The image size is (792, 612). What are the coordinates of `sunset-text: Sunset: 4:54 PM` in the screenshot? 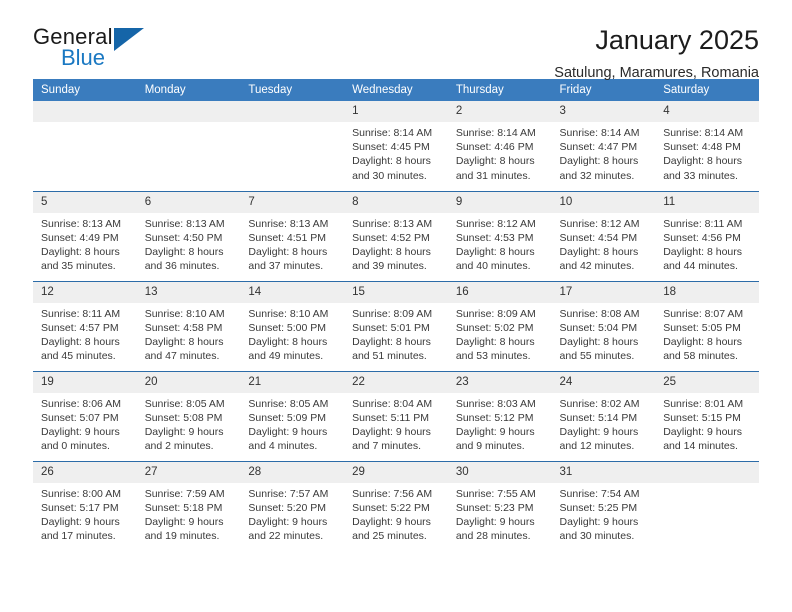 It's located at (598, 237).